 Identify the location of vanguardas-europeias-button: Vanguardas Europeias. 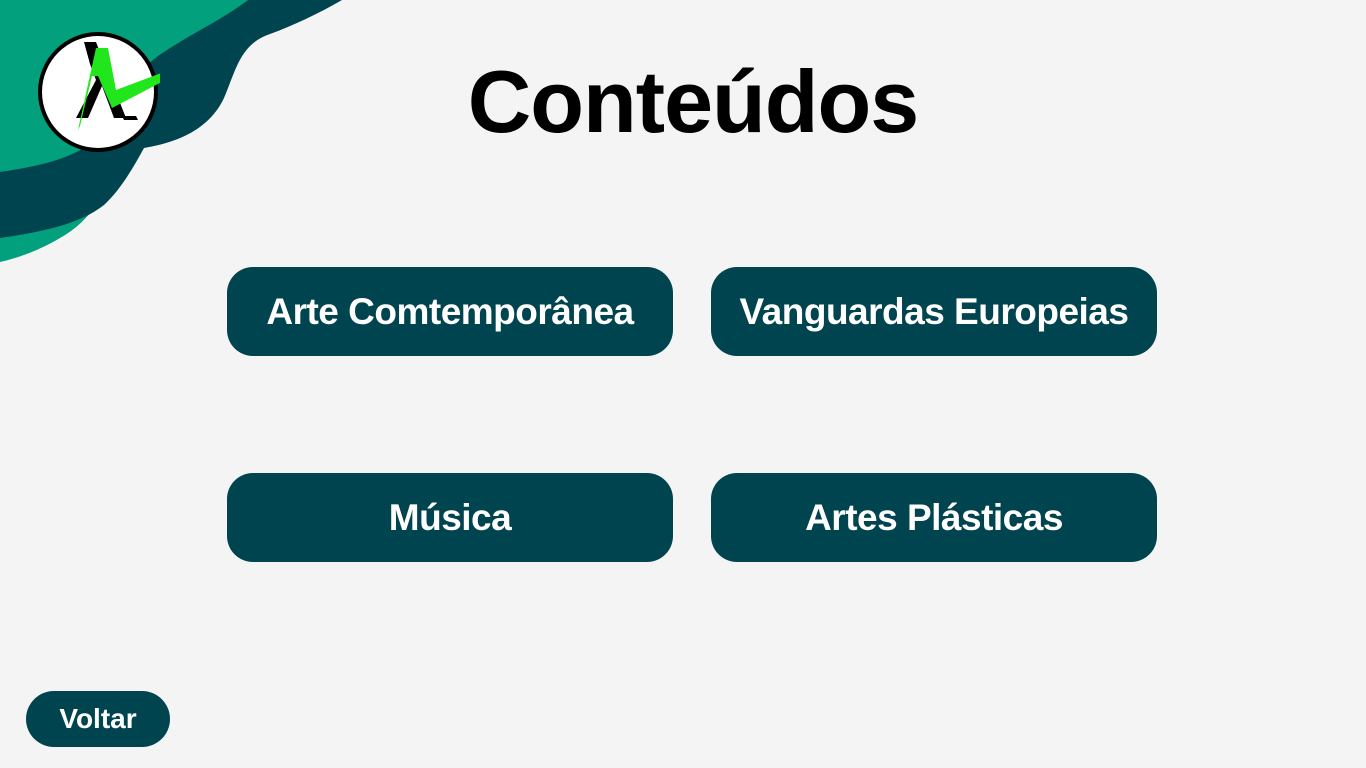
(934, 311).